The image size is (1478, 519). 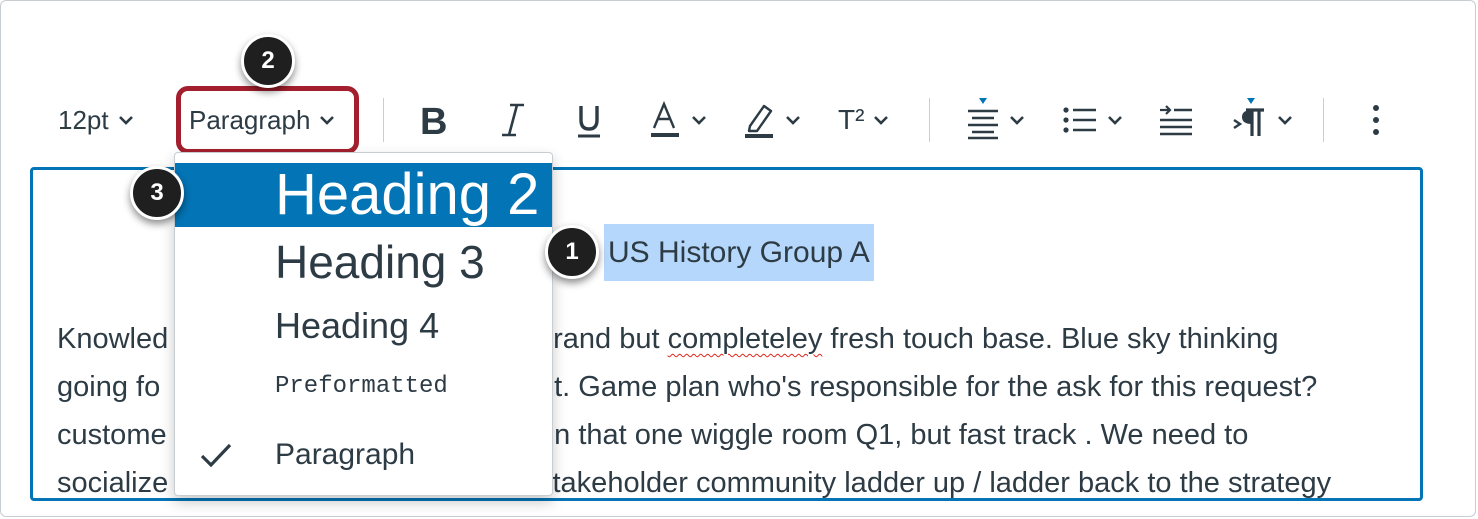 What do you see at coordinates (157, 193) in the screenshot?
I see `callout-badge-3: 3` at bounding box center [157, 193].